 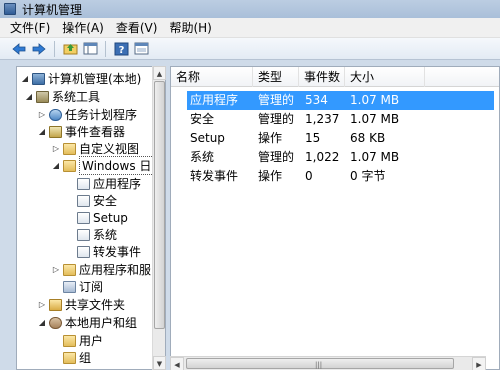 I want to click on tree-item-local-users-groups: ◢ 本地用户和组, so click(x=87, y=322).